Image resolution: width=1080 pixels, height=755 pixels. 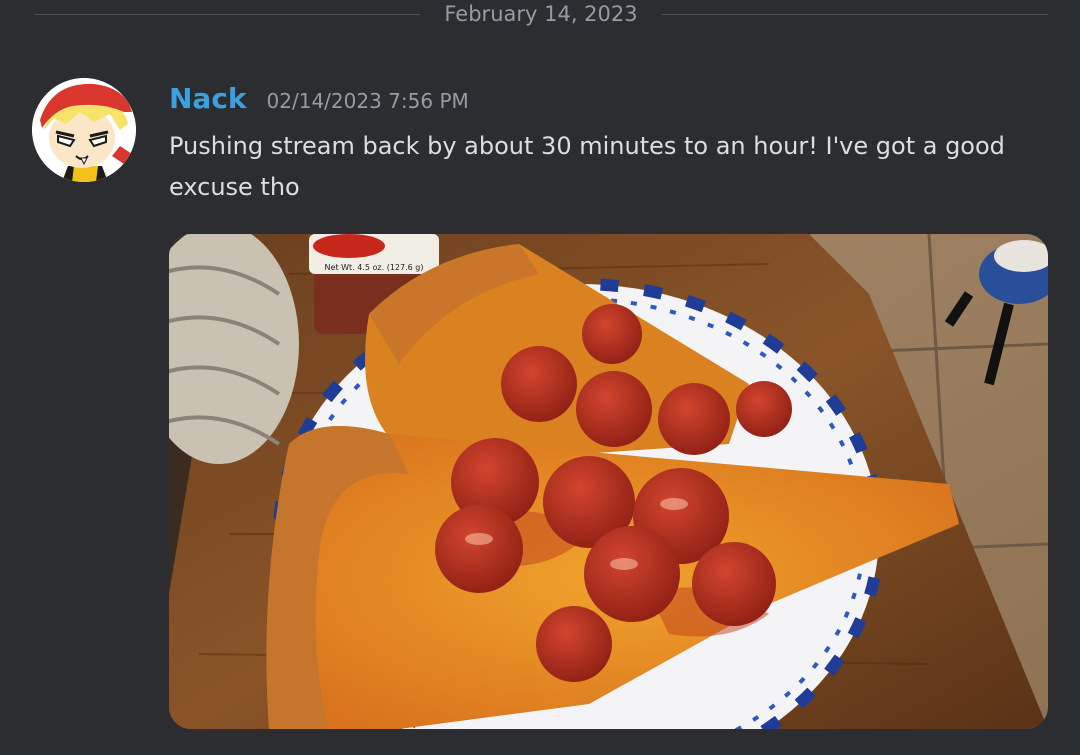 I want to click on message-header: Nack 02/14/2023 7:56 PM, so click(x=319, y=102).